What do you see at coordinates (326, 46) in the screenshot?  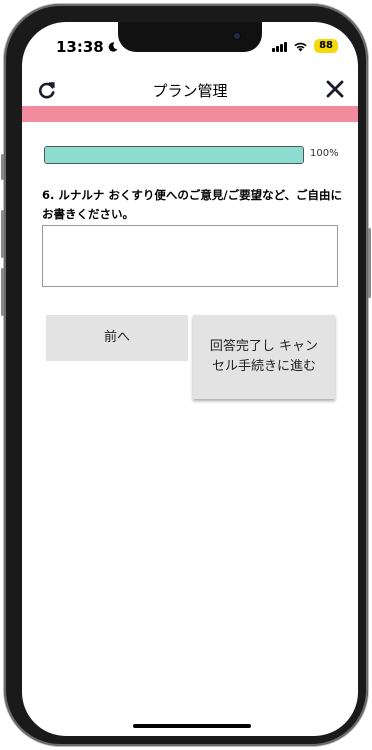 I see `battery-indicator: 88` at bounding box center [326, 46].